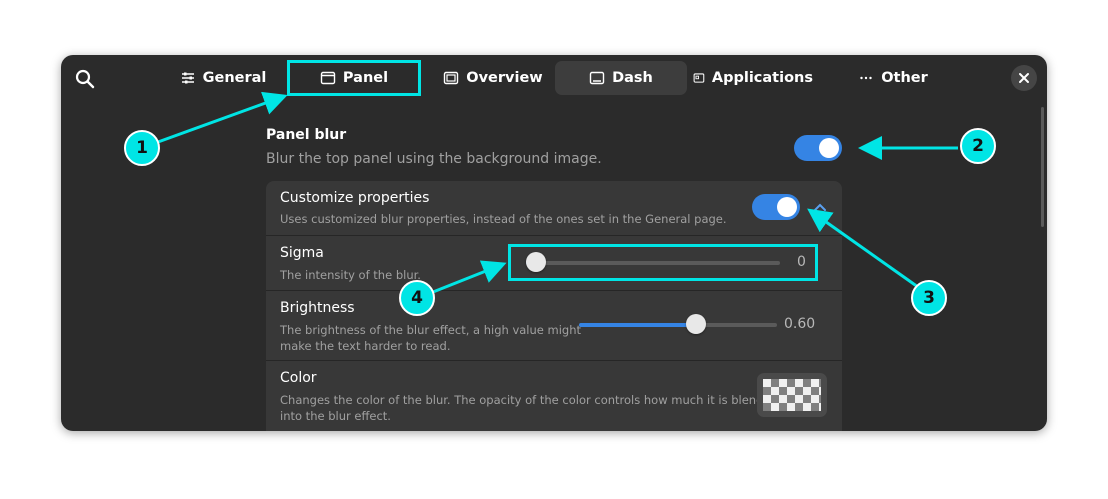  I want to click on applications-icon, so click(699, 78).